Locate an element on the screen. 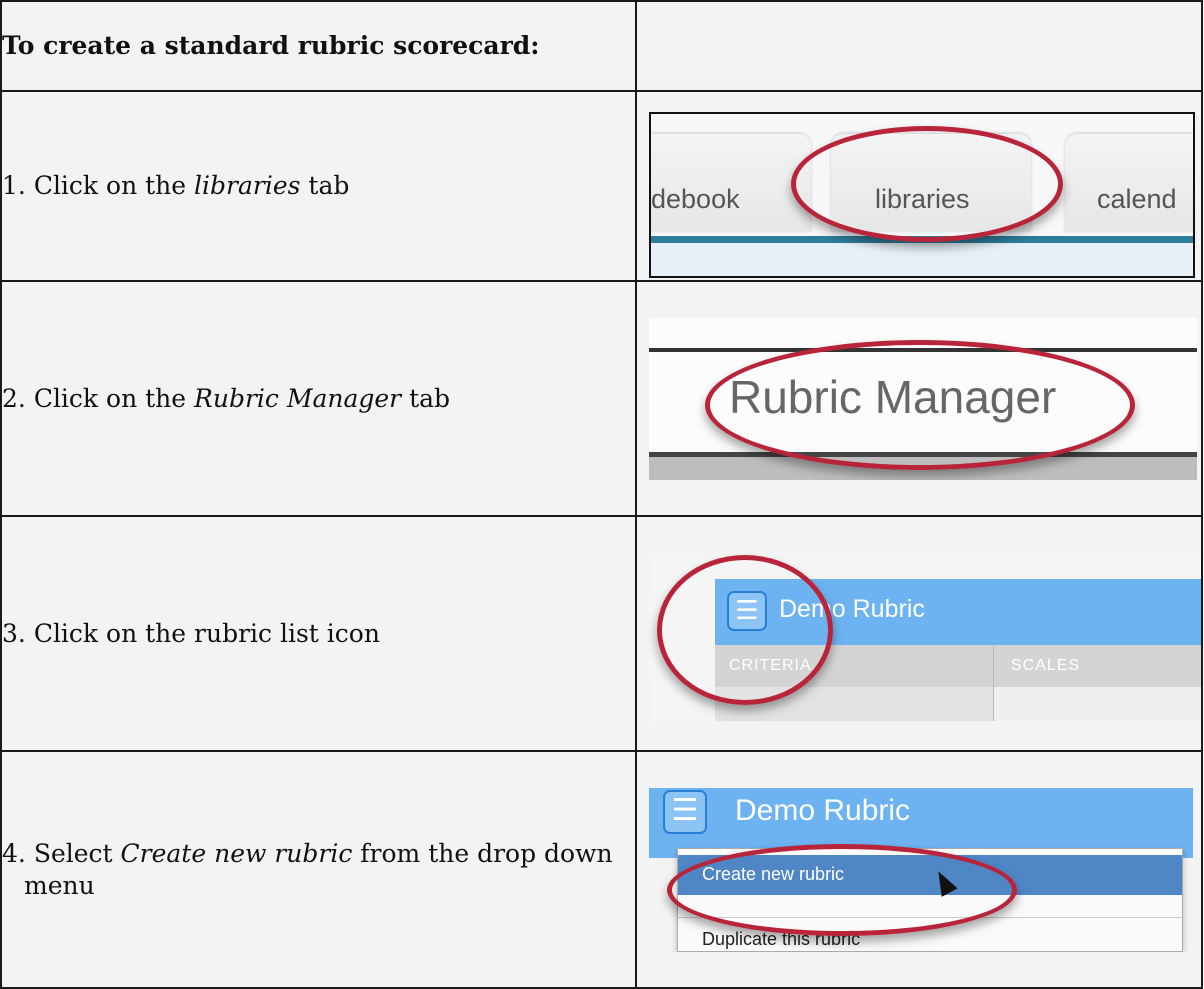 This screenshot has width=1204, height=989. step-2-text: 2. Click on the Rubric Manager tab is located at coordinates (318, 398).